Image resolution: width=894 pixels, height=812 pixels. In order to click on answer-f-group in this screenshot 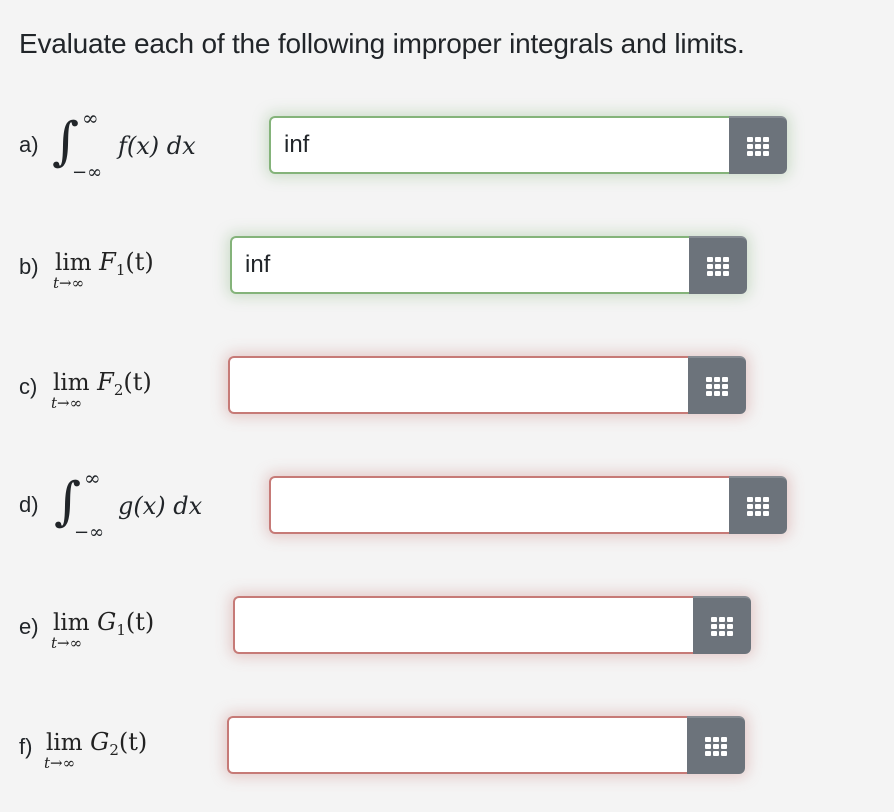, I will do `click(486, 745)`.